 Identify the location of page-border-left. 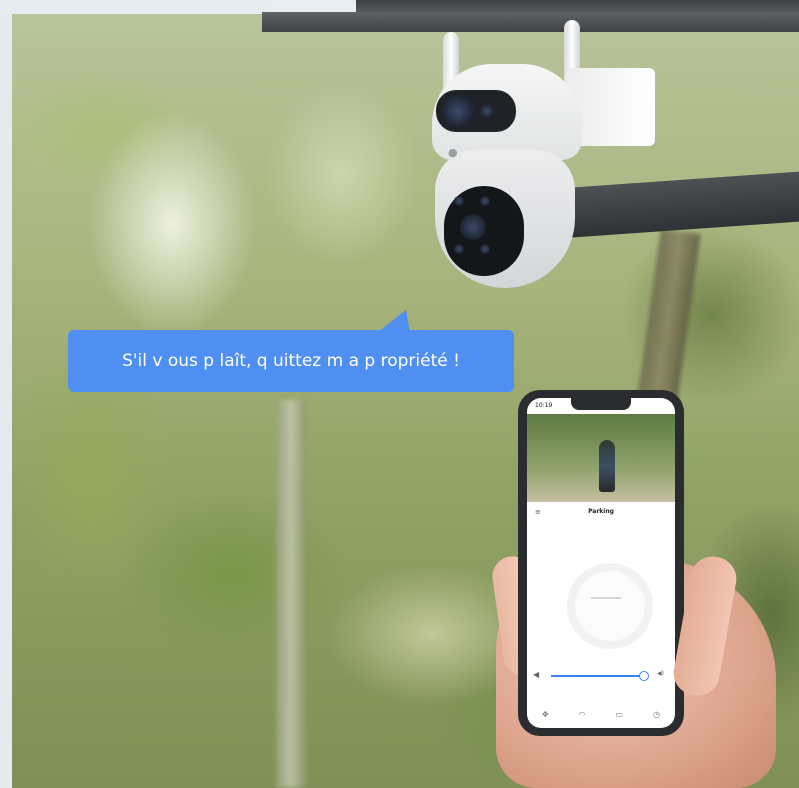
(6, 394).